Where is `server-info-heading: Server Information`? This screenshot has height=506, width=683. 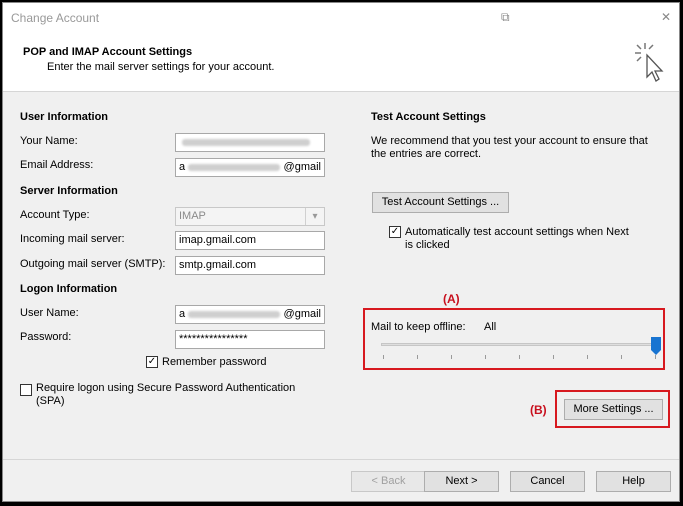 server-info-heading: Server Information is located at coordinates (69, 191).